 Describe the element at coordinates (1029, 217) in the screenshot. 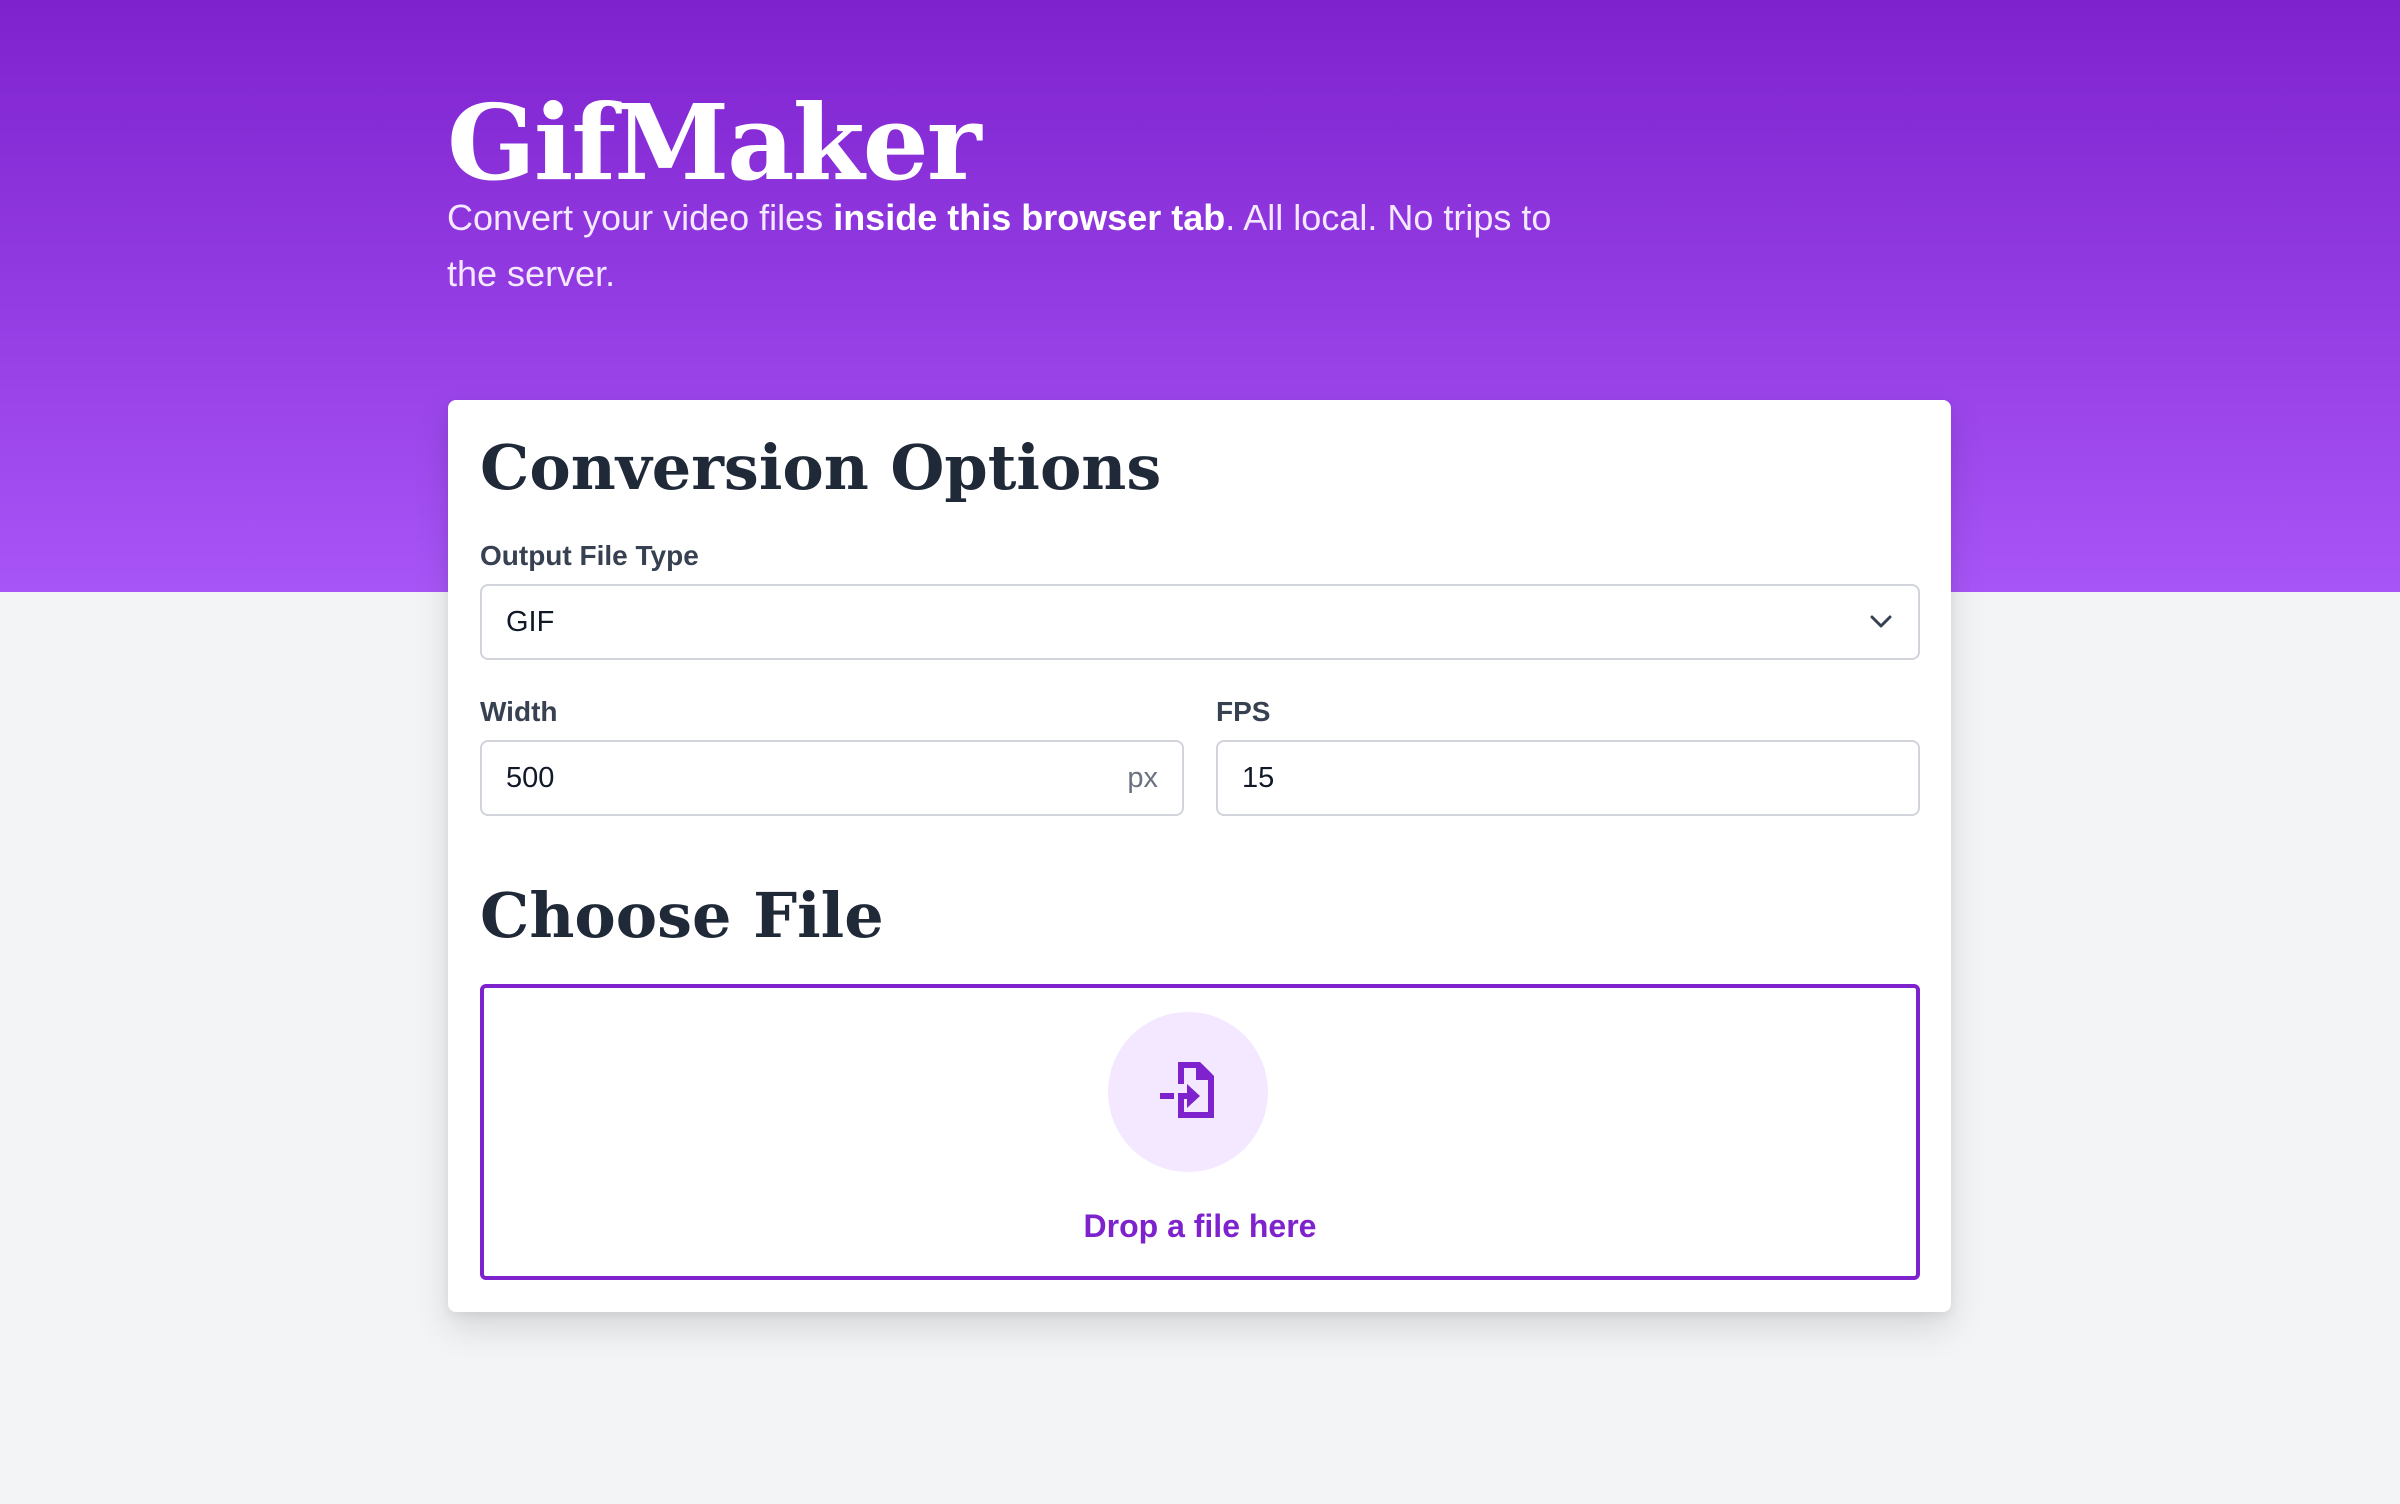

I see `subtitle-emphasis: inside this browser tab` at that location.